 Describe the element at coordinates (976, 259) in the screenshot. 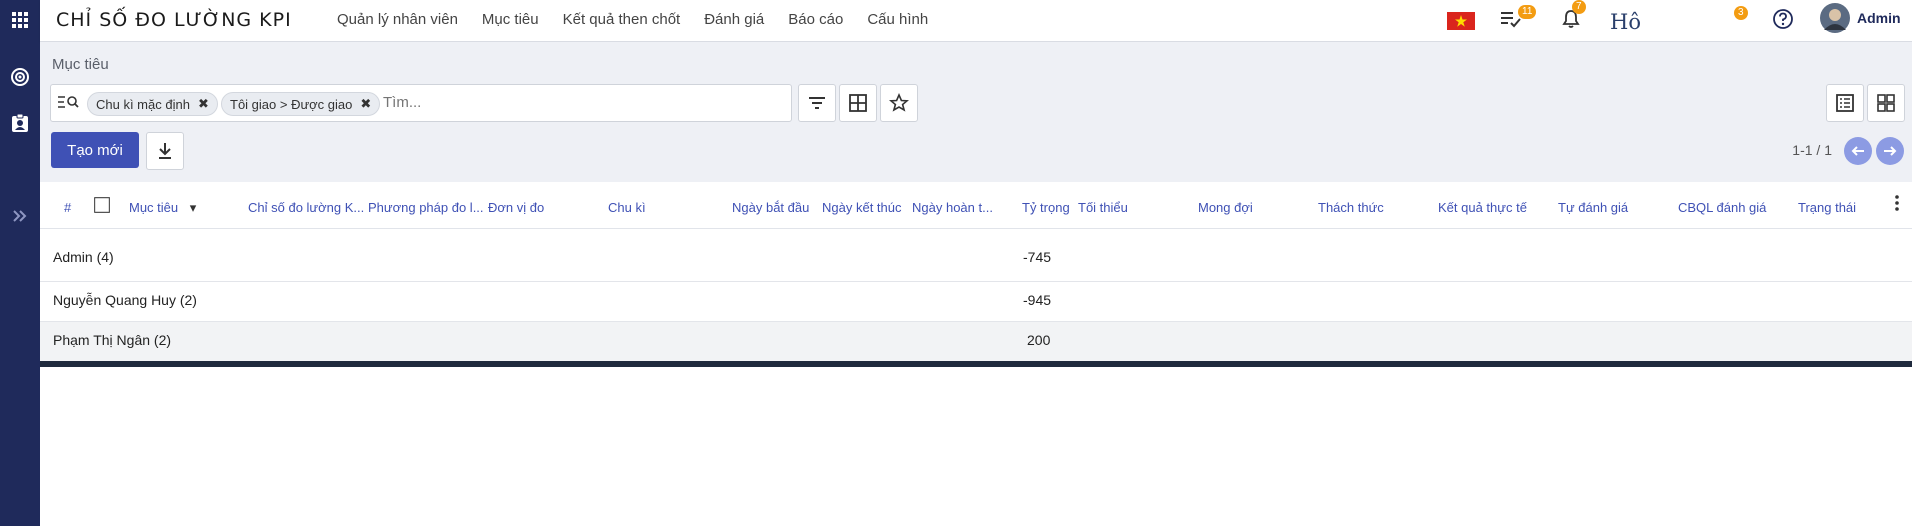

I see `group-row: Admin (4) -745` at that location.